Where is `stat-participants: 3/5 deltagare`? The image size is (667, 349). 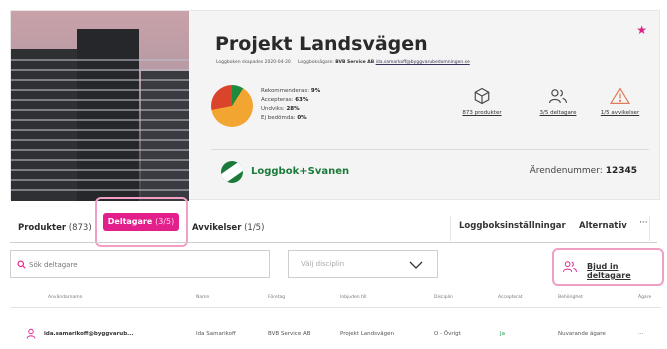
stat-participants: 3/5 deltagare is located at coordinates (558, 101).